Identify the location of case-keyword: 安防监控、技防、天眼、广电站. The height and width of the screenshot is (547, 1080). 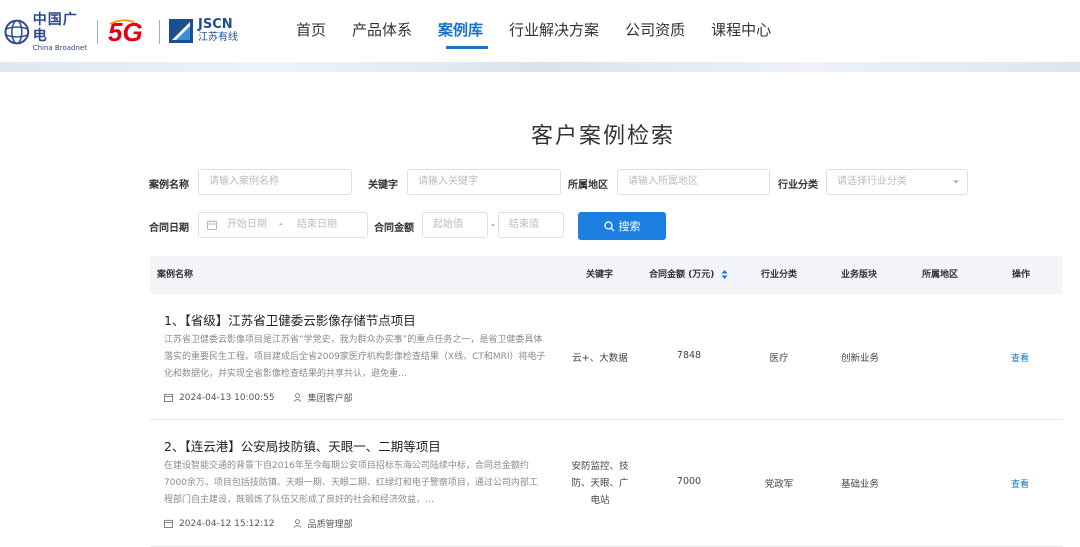
(600, 483).